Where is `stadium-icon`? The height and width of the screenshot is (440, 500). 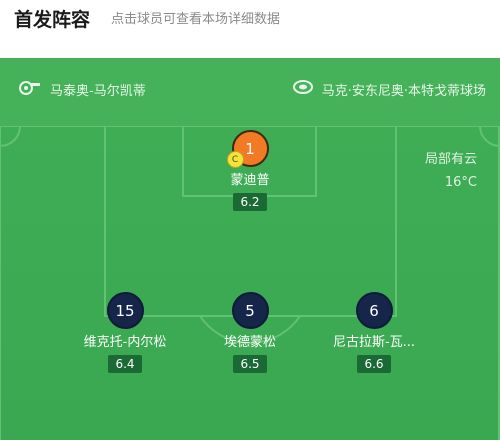
stadium-icon is located at coordinates (303, 89).